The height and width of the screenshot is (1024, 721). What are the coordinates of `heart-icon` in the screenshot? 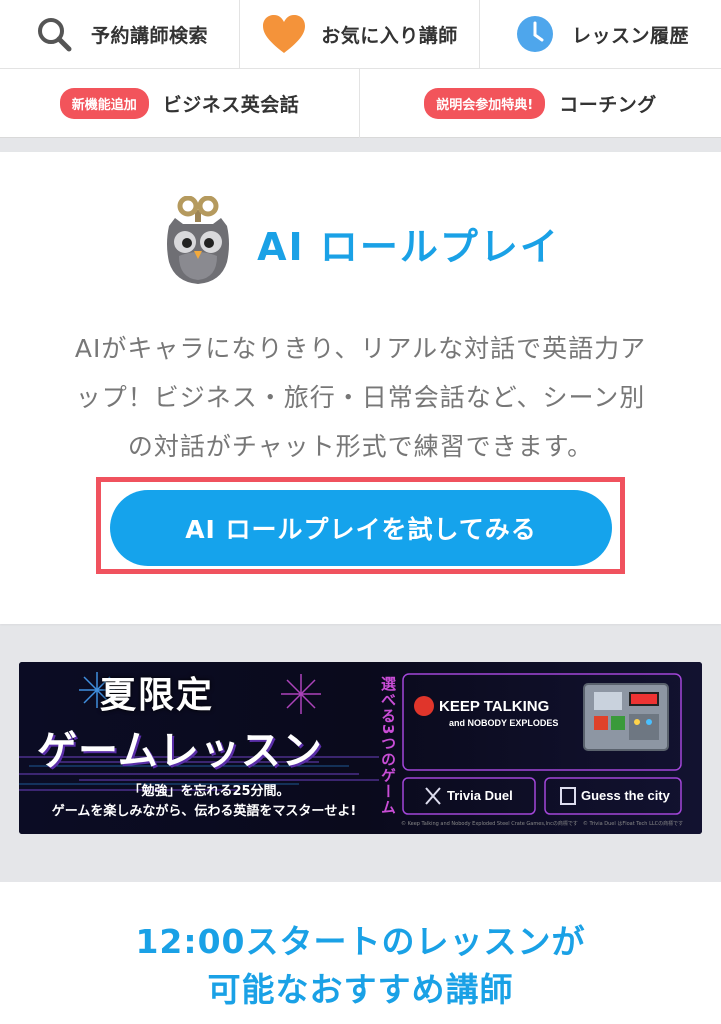 It's located at (284, 34).